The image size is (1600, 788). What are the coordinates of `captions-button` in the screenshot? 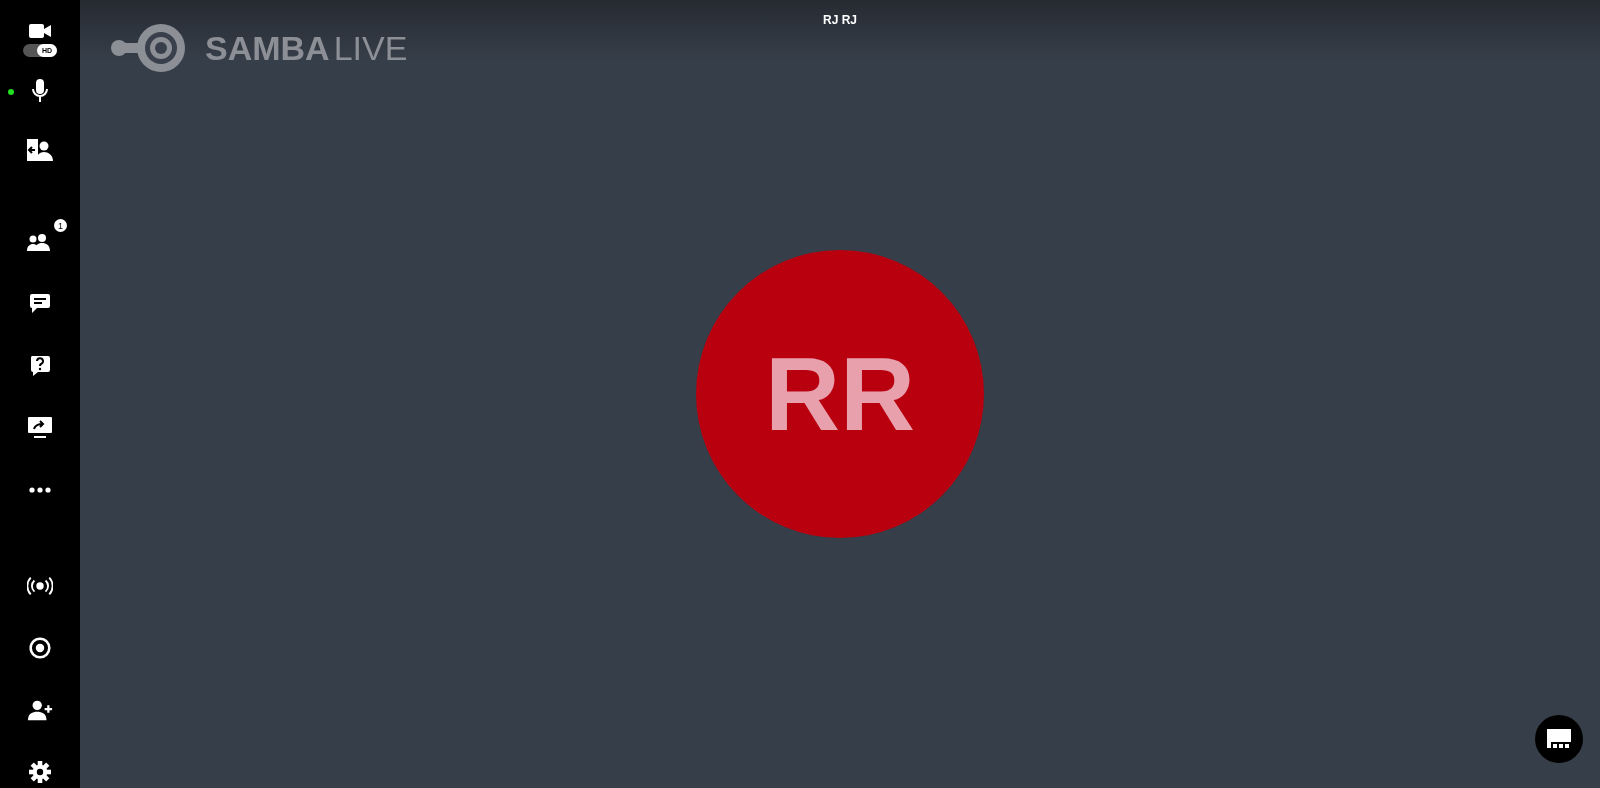 It's located at (1559, 739).